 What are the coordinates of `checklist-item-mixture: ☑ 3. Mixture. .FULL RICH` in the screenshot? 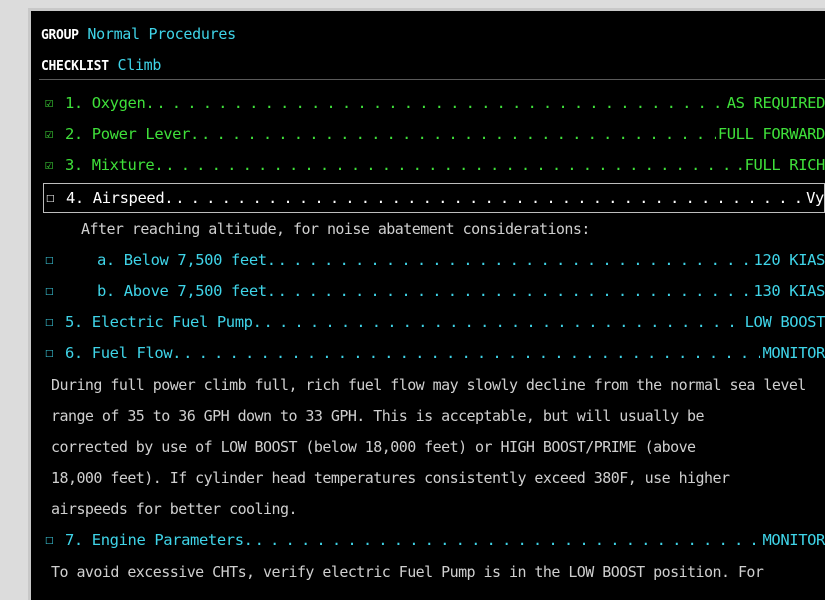 It's located at (435, 165).